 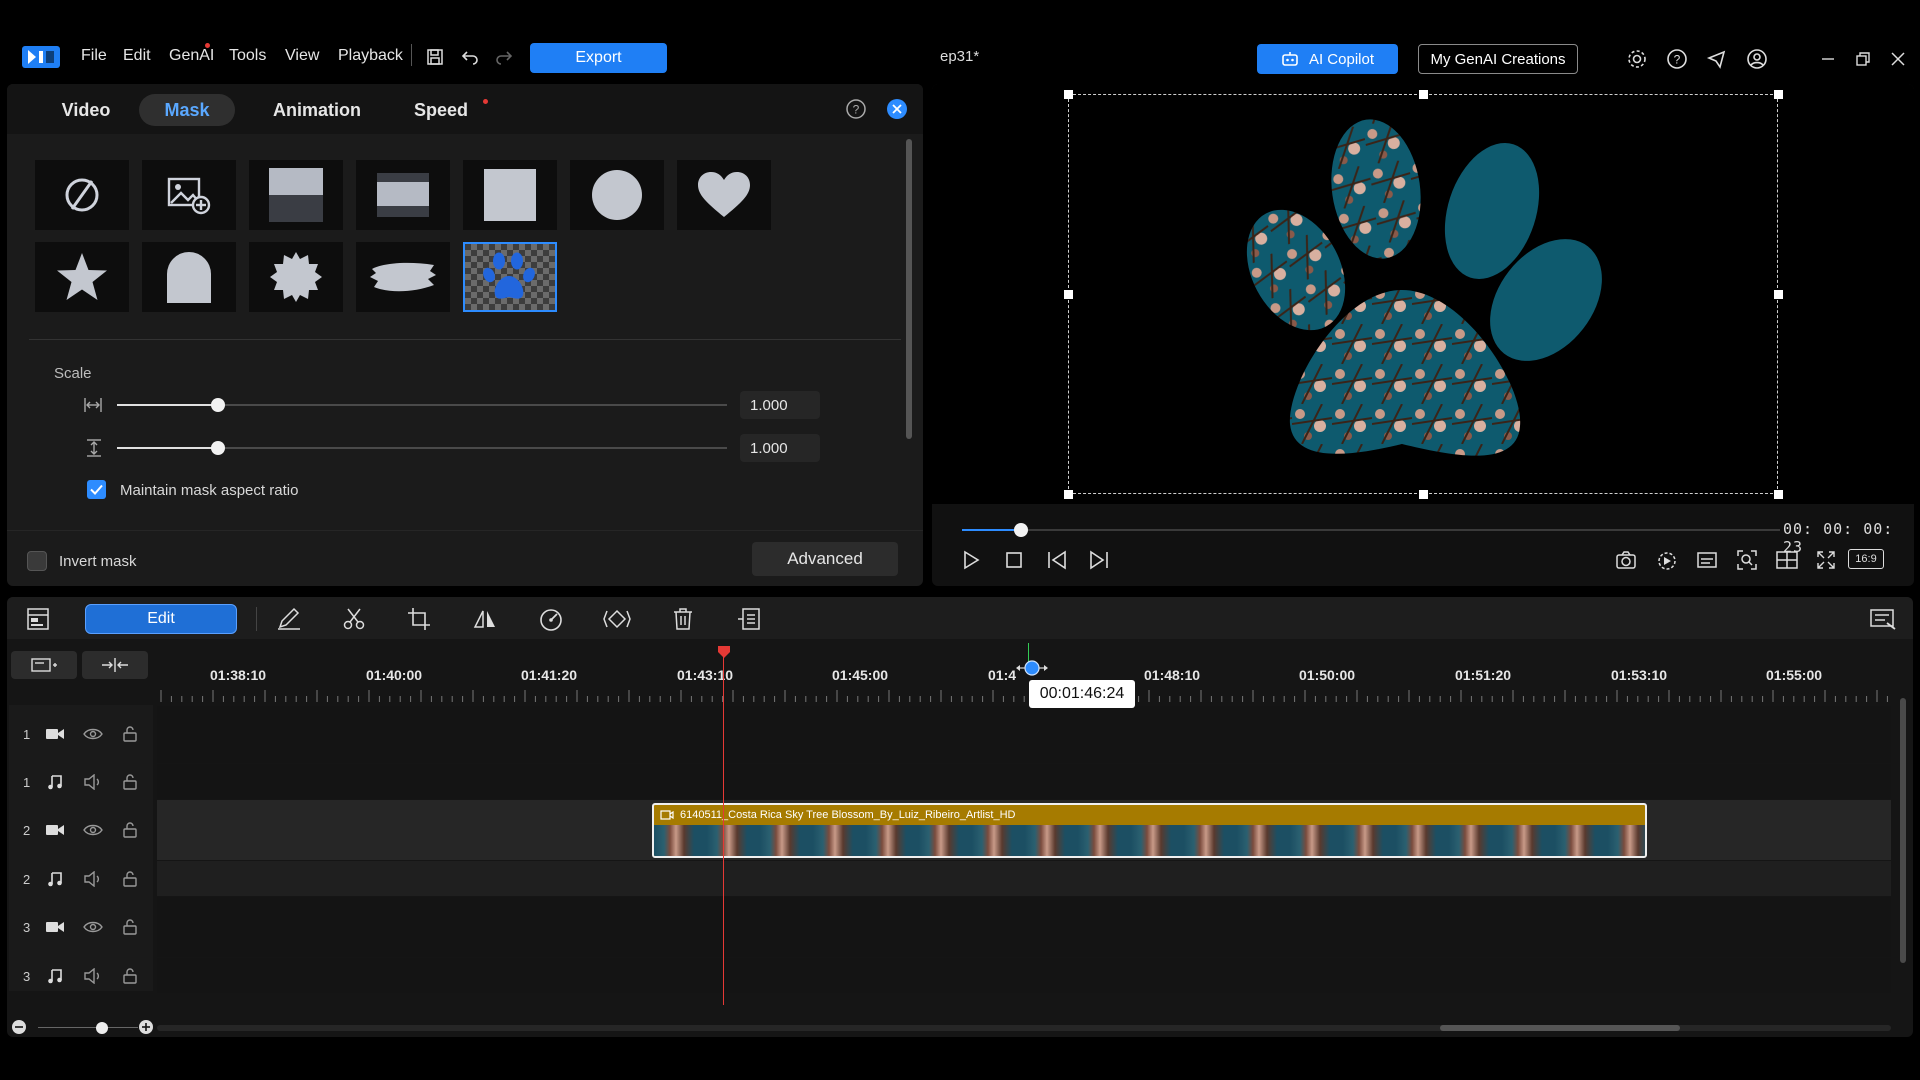 I want to click on mask-none-tile, so click(x=82, y=195).